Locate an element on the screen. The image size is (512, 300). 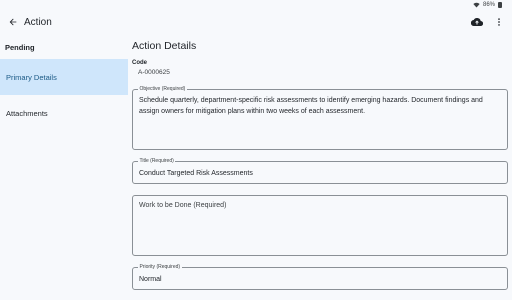
more-button is located at coordinates (499, 22).